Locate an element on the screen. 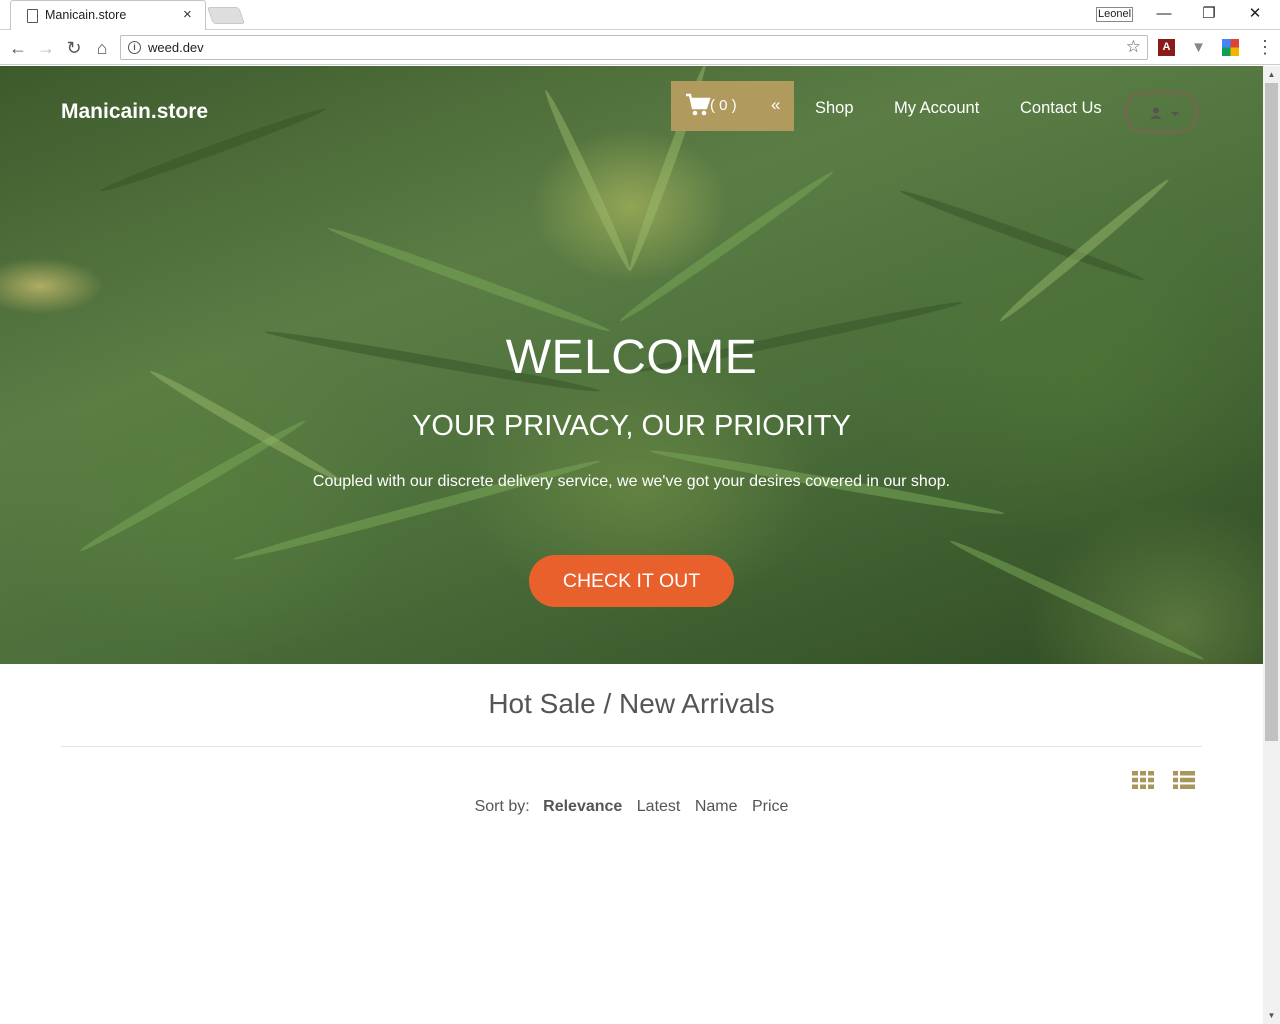 Image resolution: width=1280 pixels, height=1024 pixels. bookmark-star-icon: ☆ is located at coordinates (1133, 47).